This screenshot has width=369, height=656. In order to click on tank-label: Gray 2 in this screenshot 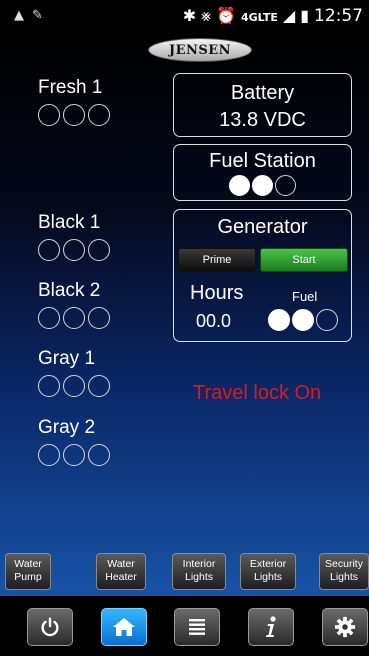, I will do `click(67, 427)`.